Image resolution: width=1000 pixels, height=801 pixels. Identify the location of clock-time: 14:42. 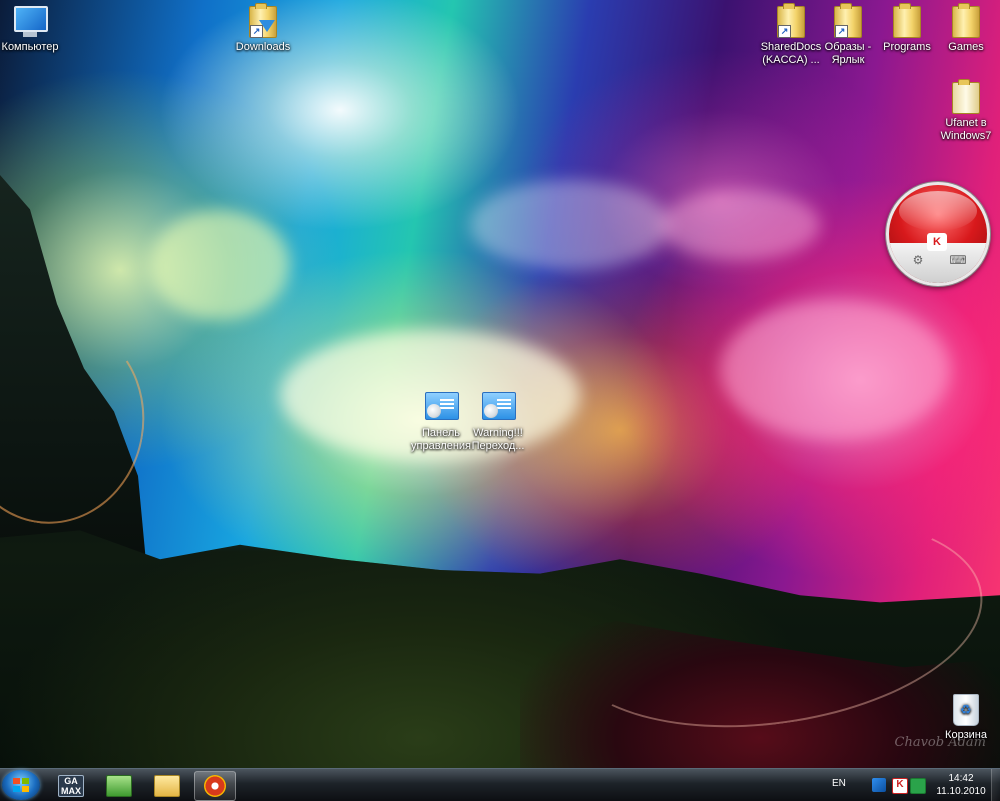
(961, 778).